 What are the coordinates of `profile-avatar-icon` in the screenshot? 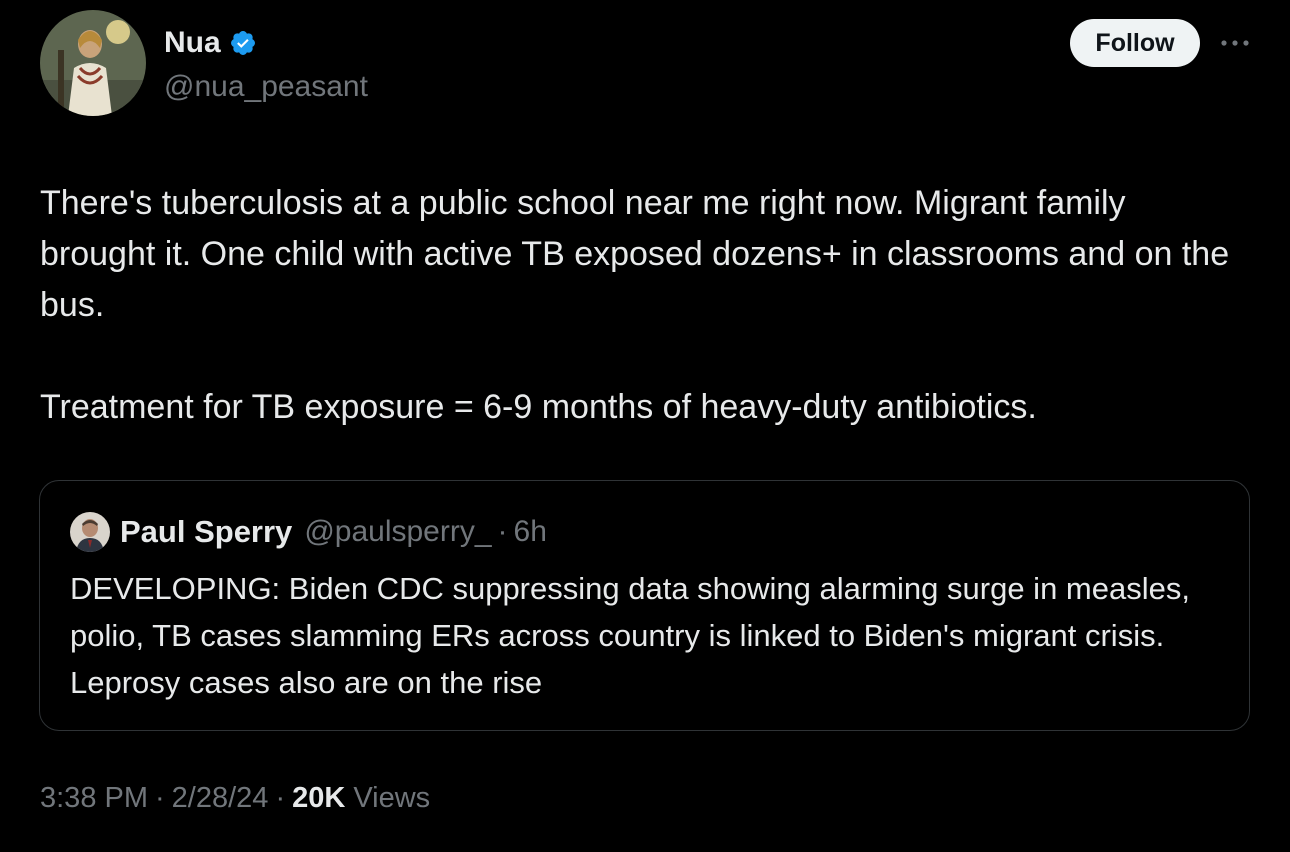 It's located at (93, 63).